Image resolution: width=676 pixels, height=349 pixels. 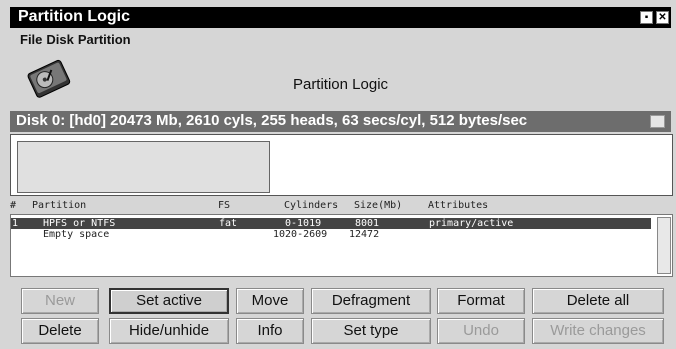 What do you see at coordinates (15, 223) in the screenshot?
I see `row-number: 1` at bounding box center [15, 223].